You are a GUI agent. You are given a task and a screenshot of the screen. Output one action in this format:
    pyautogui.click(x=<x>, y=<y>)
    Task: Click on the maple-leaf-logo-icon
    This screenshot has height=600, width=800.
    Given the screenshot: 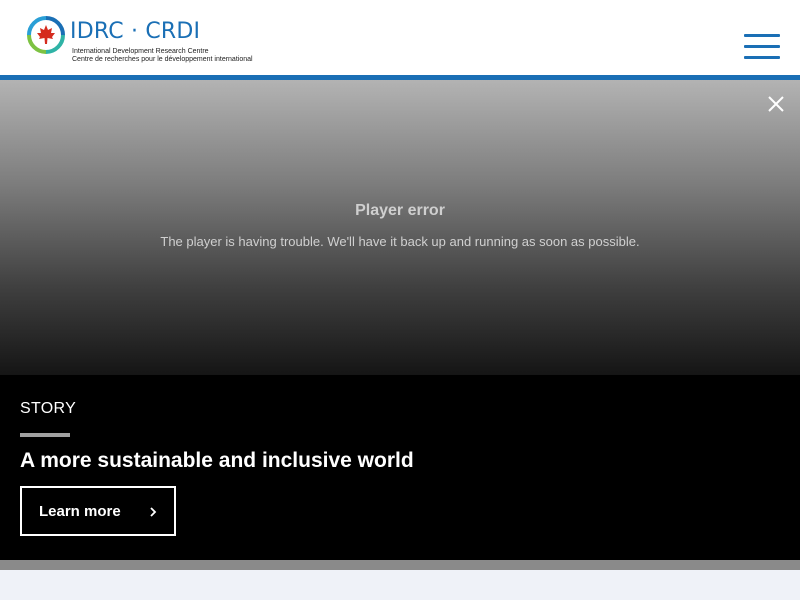 What is the action you would take?
    pyautogui.click(x=46, y=35)
    